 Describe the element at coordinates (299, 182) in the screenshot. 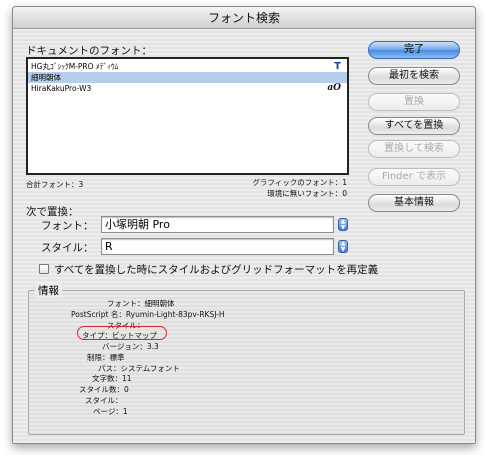

I see `graphic-fonts-count: グラフィックのフォント：1` at that location.